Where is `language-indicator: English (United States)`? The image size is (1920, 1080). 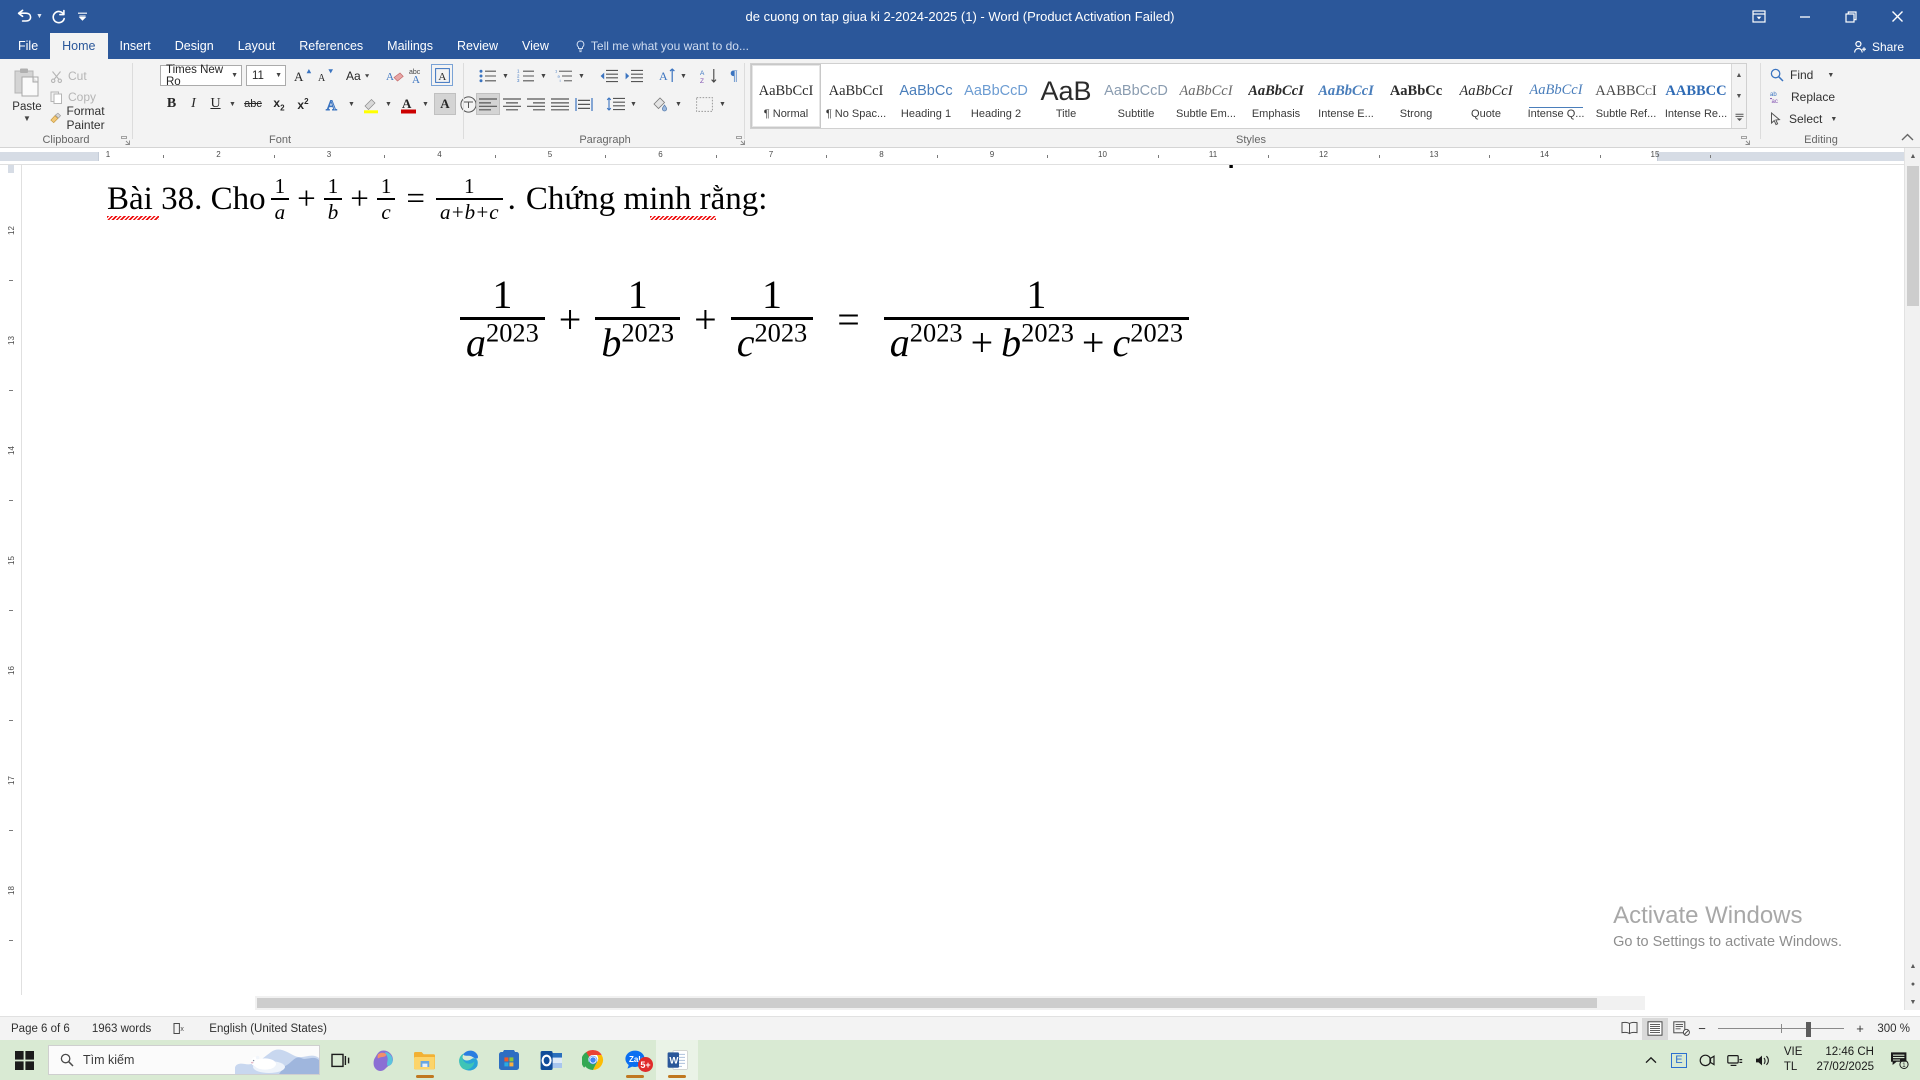 language-indicator: English (United States) is located at coordinates (268, 1029).